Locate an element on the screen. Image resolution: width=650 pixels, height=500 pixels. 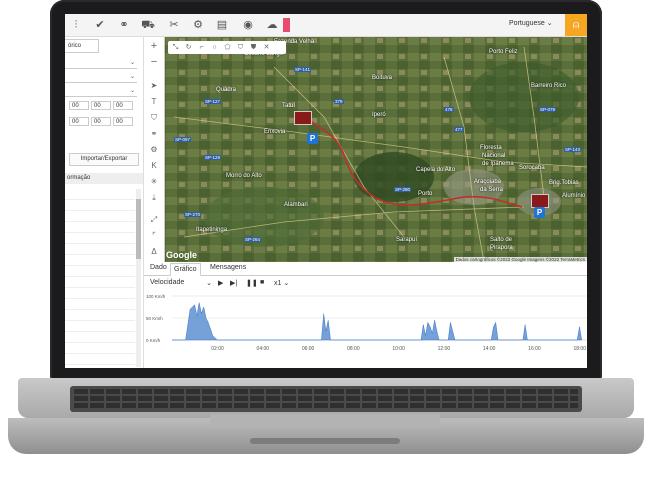
laptop-trackpad is located at coordinates (325, 421).